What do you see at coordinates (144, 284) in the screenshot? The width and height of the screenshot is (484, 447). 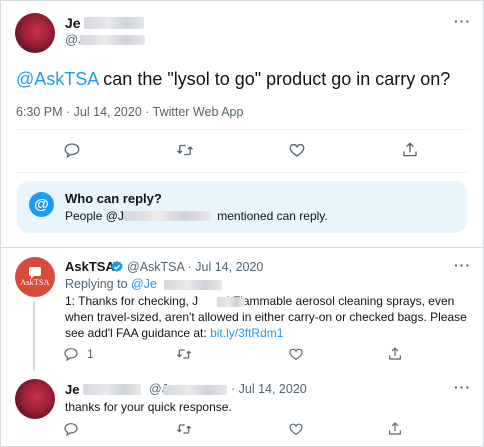 I see `replying-to-handle: @Je` at bounding box center [144, 284].